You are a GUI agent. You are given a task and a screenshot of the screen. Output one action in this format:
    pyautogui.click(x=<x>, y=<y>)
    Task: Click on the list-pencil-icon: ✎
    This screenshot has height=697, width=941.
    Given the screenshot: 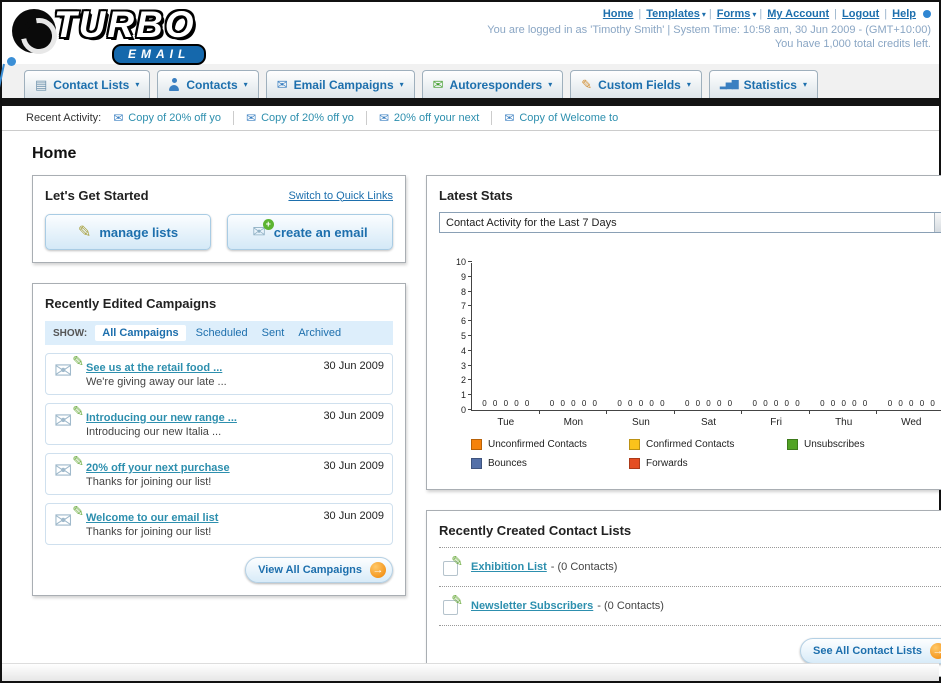 What is the action you would take?
    pyautogui.click(x=453, y=603)
    